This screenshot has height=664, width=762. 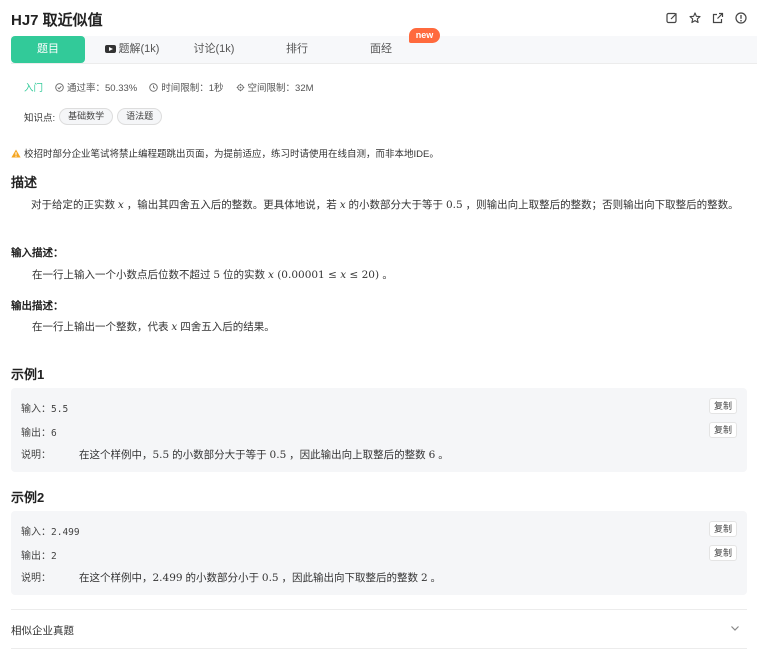 I want to click on similar-questions-section: 相似企业真题, so click(x=379, y=629).